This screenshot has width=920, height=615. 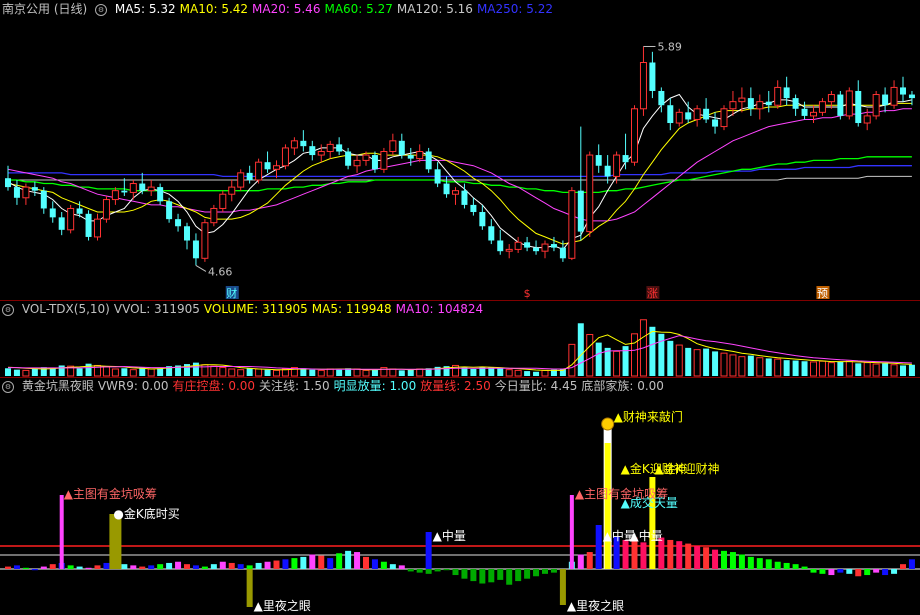 What do you see at coordinates (822, 293) in the screenshot?
I see `event-marker: 预` at bounding box center [822, 293].